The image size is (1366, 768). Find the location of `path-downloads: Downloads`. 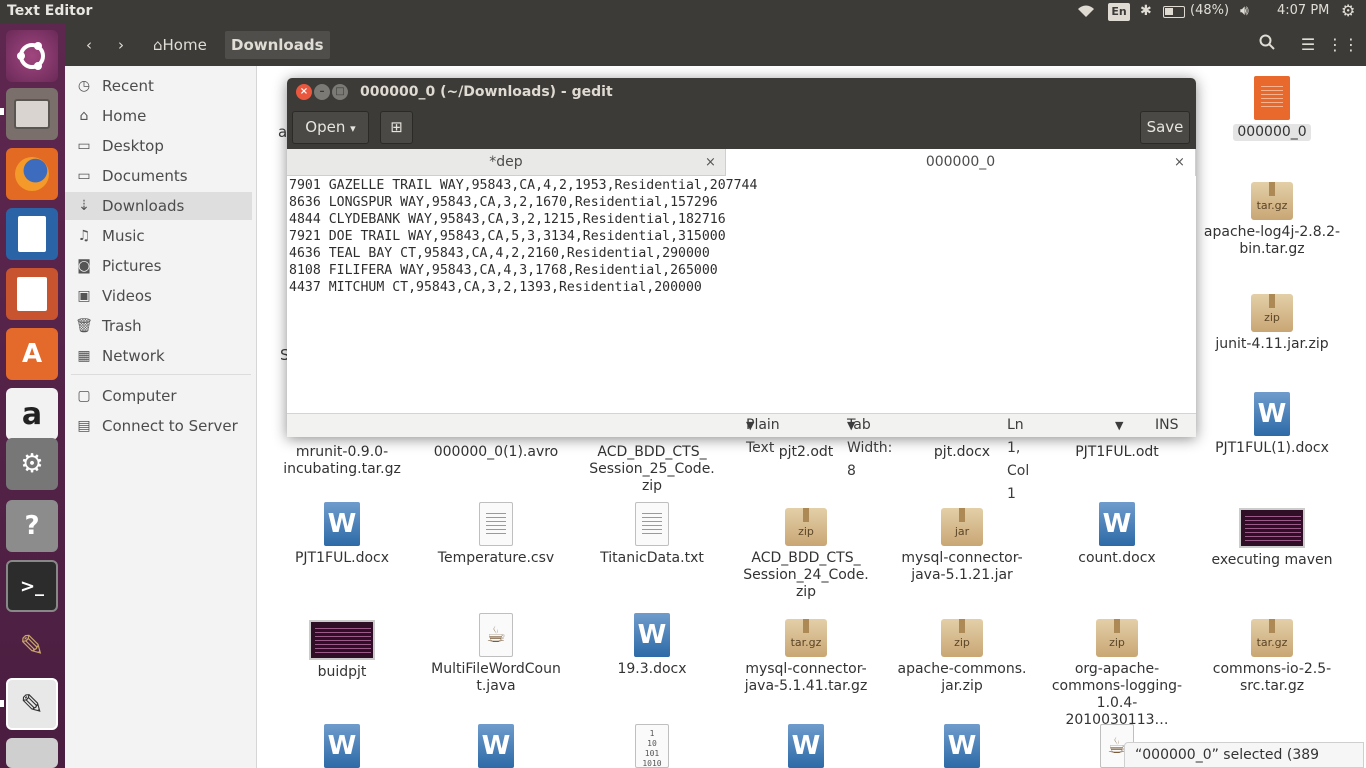

path-downloads: Downloads is located at coordinates (277, 45).